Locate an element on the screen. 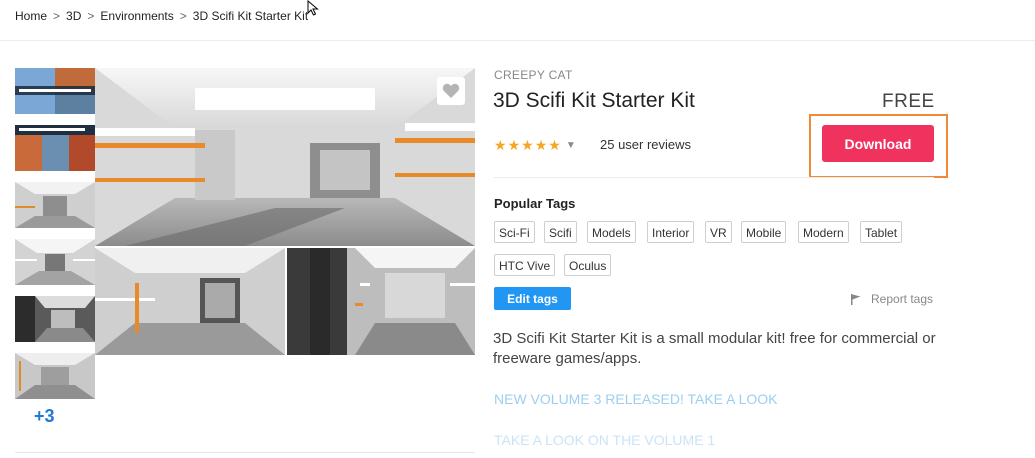  heart-icon is located at coordinates (451, 90).